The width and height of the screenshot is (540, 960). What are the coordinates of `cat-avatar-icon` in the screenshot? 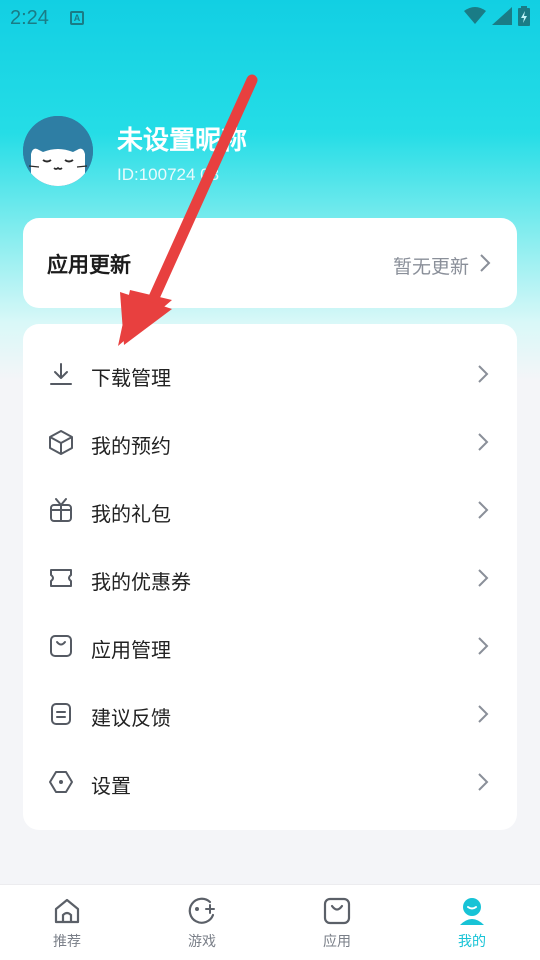 It's located at (58, 151).